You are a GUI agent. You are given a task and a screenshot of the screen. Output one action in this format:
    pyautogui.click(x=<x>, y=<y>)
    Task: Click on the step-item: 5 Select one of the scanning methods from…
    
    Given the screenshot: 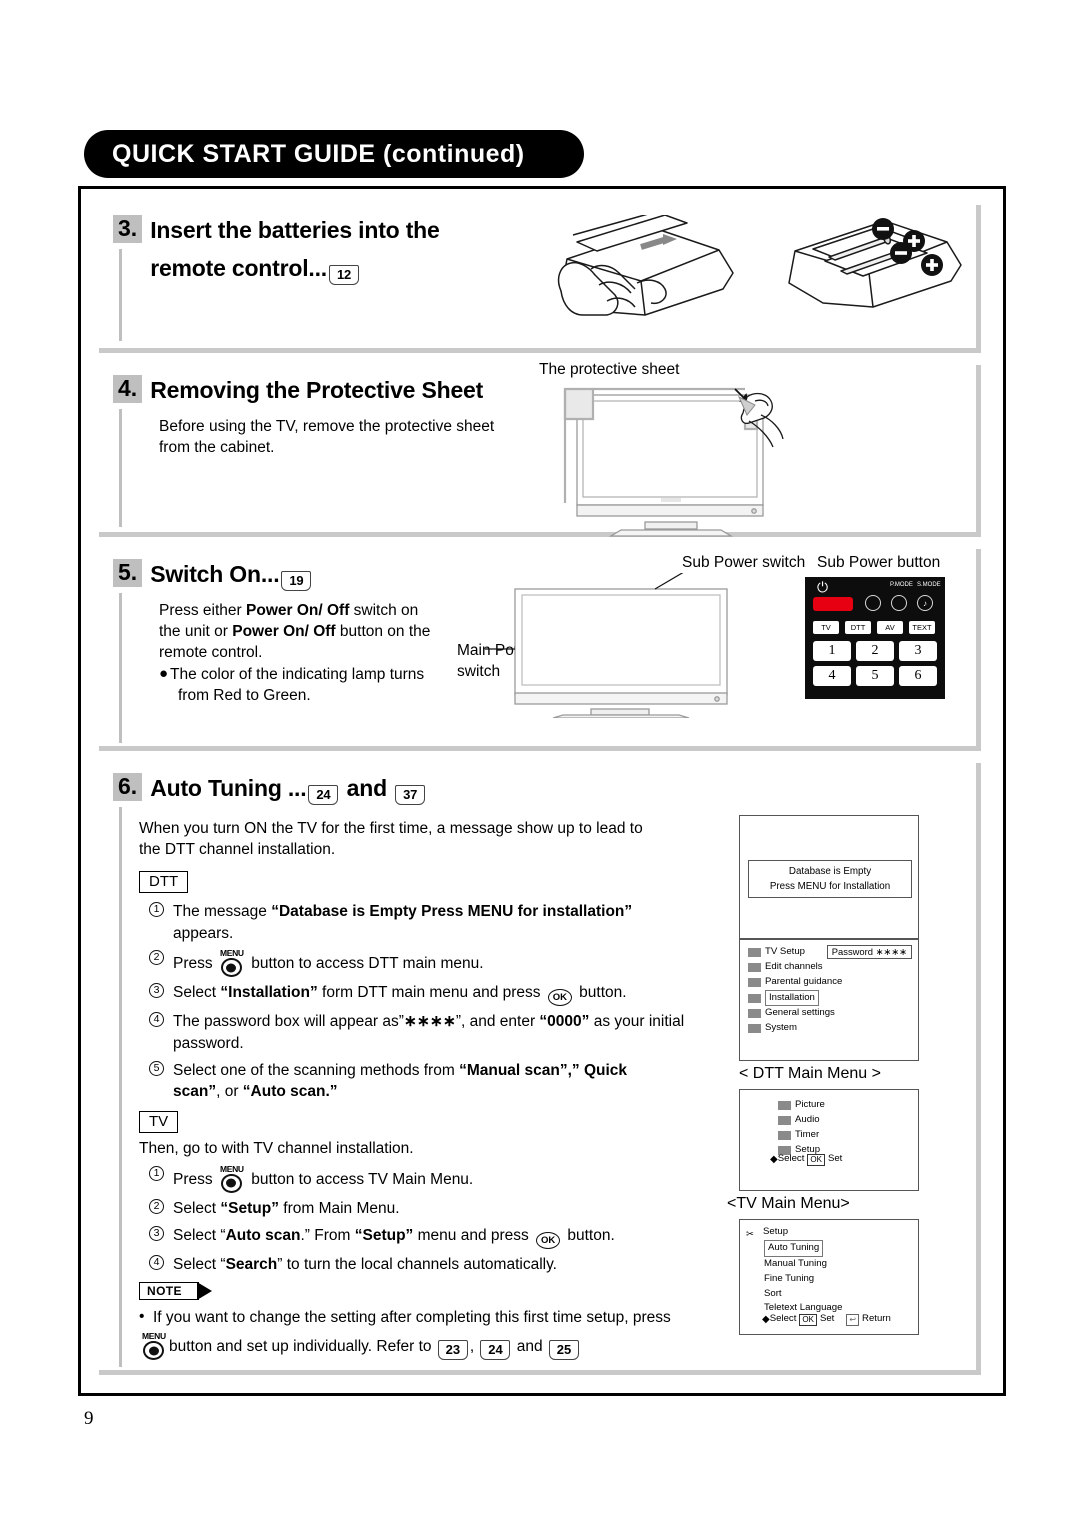 What is the action you would take?
    pyautogui.click(x=444, y=1081)
    